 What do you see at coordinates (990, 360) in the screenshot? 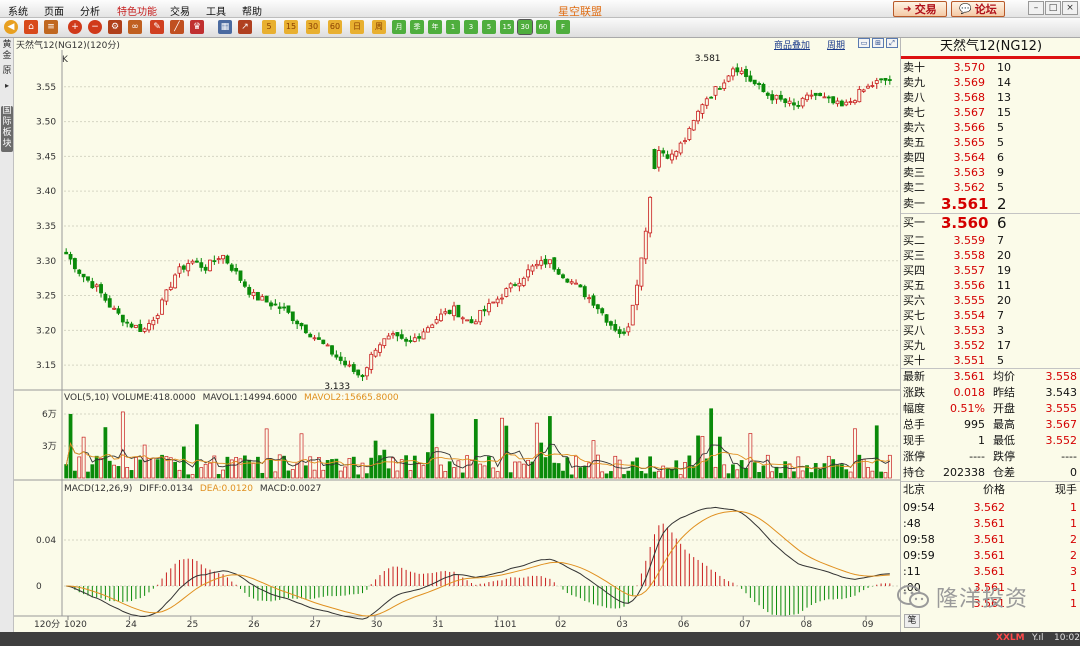
I see `bid-row: 买十 3.551 5` at bounding box center [990, 360].